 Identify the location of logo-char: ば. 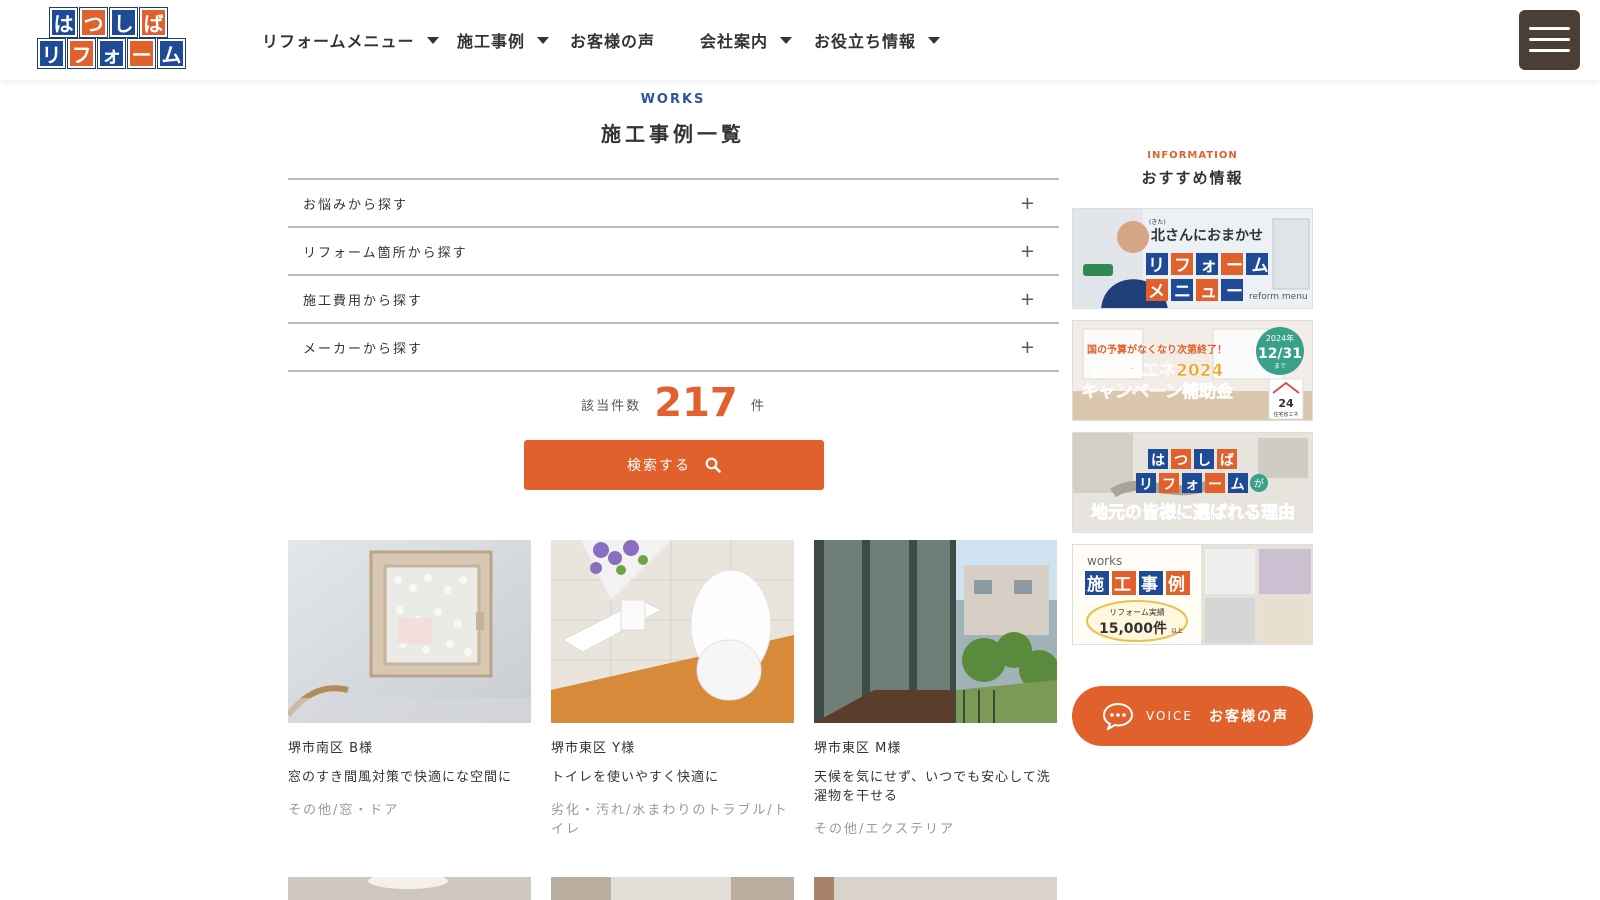
(153, 22).